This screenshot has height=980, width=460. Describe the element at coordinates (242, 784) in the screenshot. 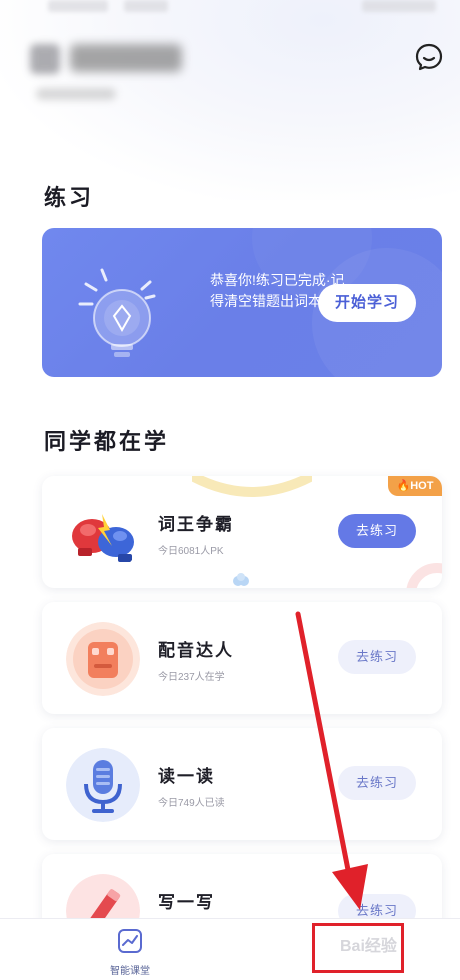

I see `activity-card-read: 读一读 今日749人已读 去练习` at that location.